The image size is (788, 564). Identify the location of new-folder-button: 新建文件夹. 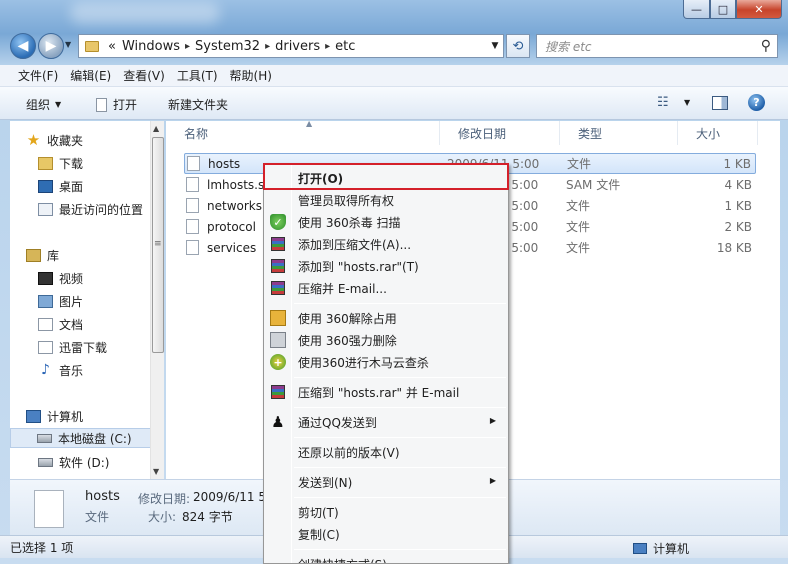
(198, 104).